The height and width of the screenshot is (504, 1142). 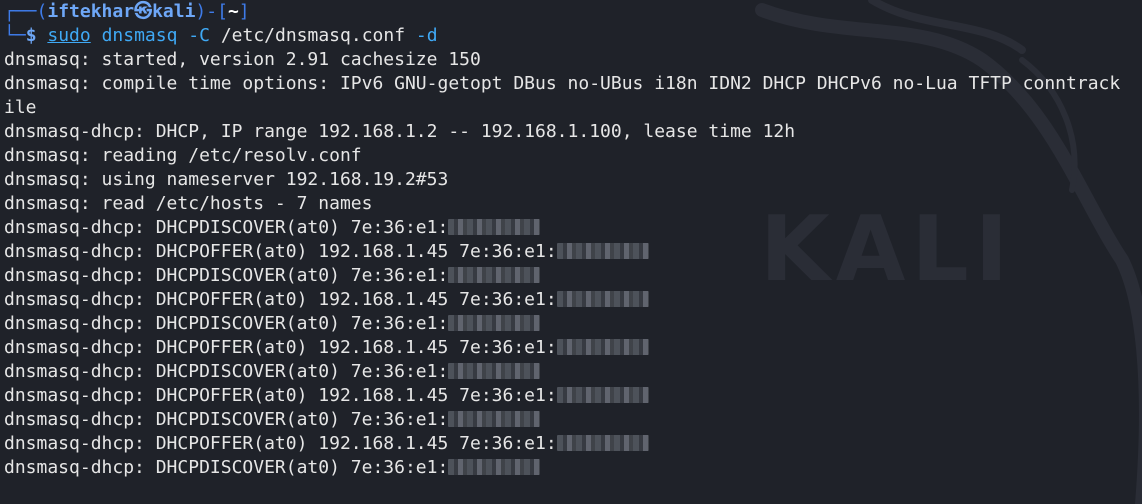 I want to click on command-program: dnsmasq, so click(x=139, y=35).